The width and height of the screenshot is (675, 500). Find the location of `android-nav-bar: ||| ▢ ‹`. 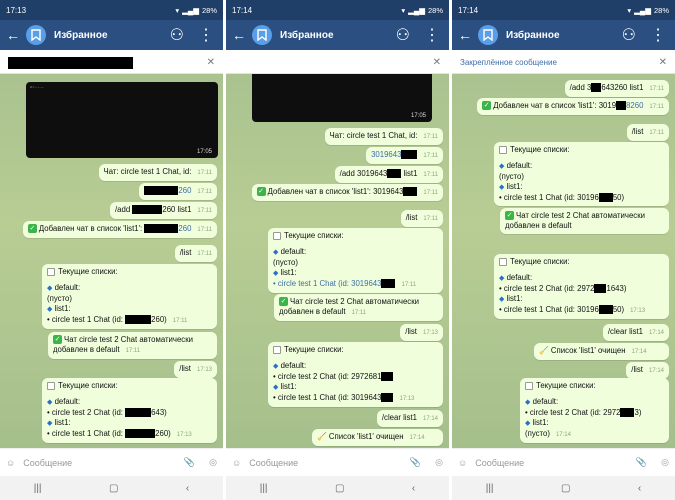

android-nav-bar: ||| ▢ ‹ is located at coordinates (563, 488).